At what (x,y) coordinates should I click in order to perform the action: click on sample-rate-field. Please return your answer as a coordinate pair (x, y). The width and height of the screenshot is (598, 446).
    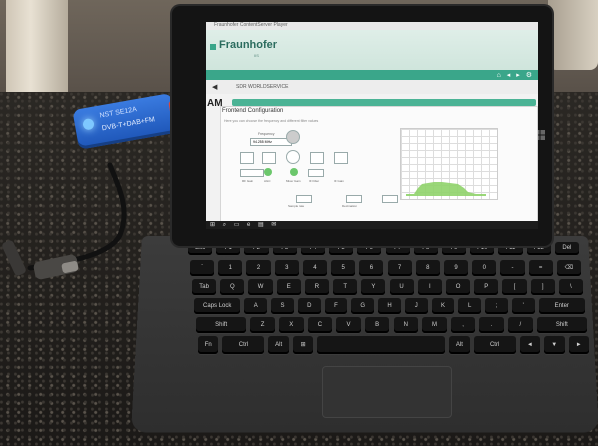
    Looking at the image, I should click on (304, 199).